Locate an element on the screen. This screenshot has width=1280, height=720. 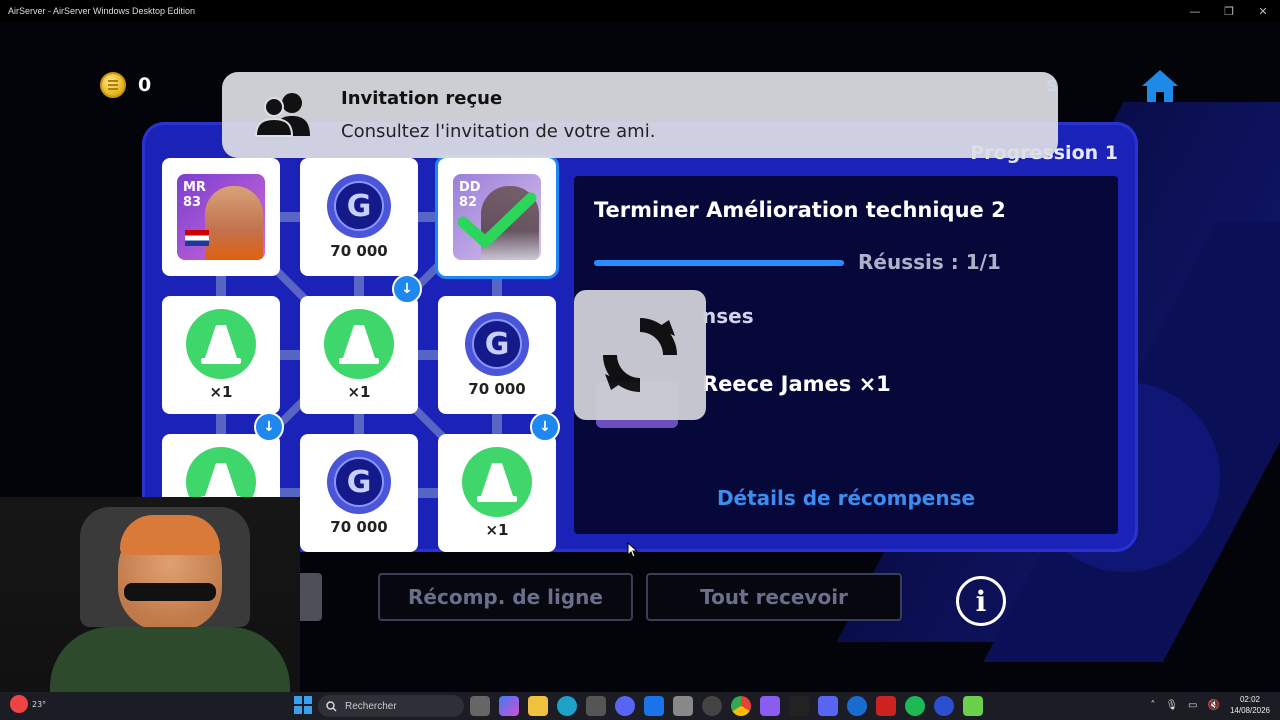
receive-all-button: Tout recevoir is located at coordinates (774, 597).